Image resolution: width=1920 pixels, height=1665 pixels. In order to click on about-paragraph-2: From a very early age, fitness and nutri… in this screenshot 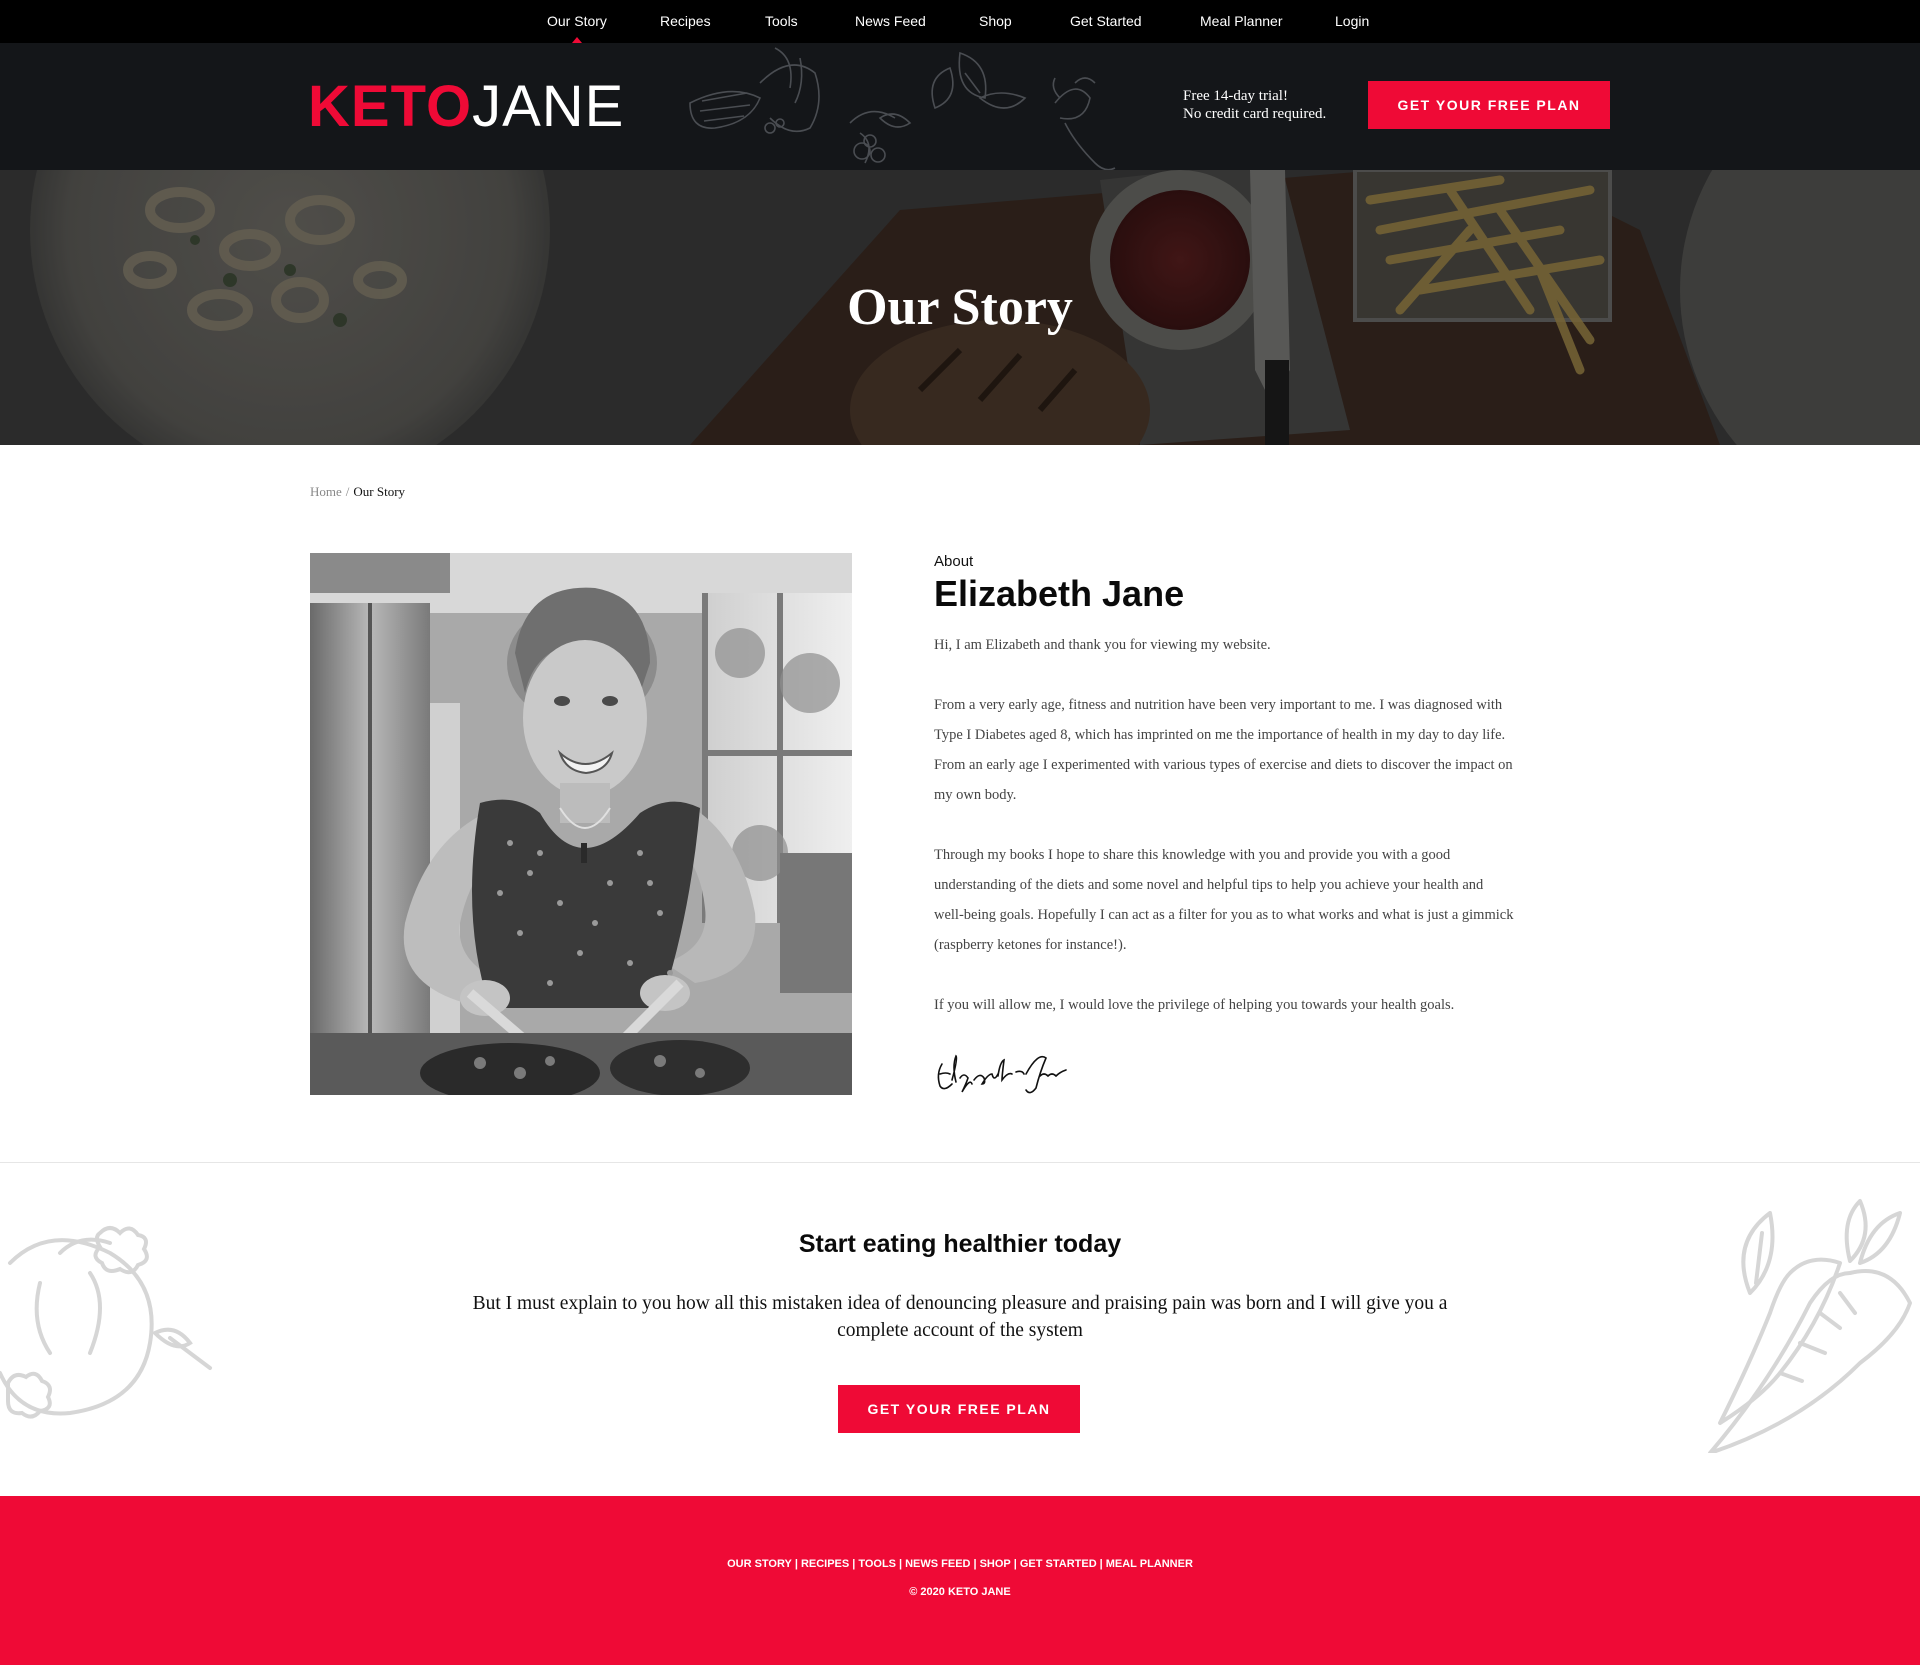, I will do `click(1223, 750)`.